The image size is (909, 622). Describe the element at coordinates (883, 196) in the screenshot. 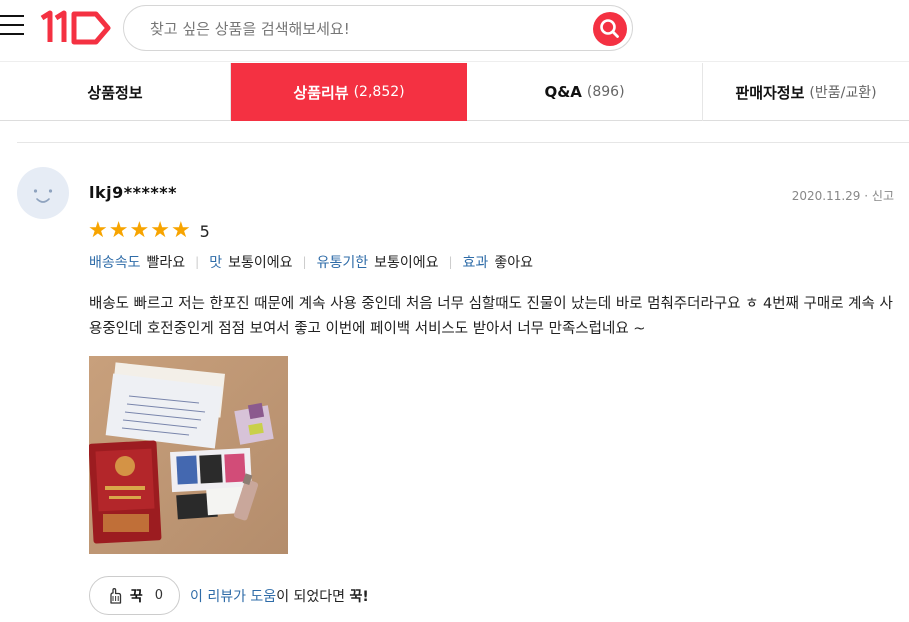

I see `report-link: 신고` at that location.